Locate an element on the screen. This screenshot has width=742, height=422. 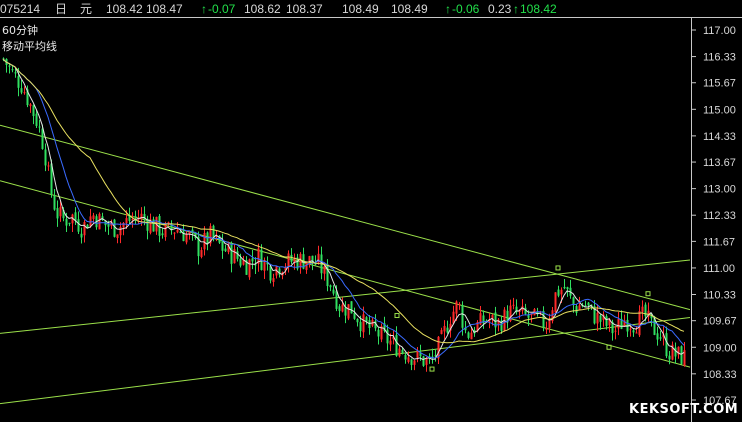
change2-arrow-icon: ↑ is located at coordinates (448, 9).